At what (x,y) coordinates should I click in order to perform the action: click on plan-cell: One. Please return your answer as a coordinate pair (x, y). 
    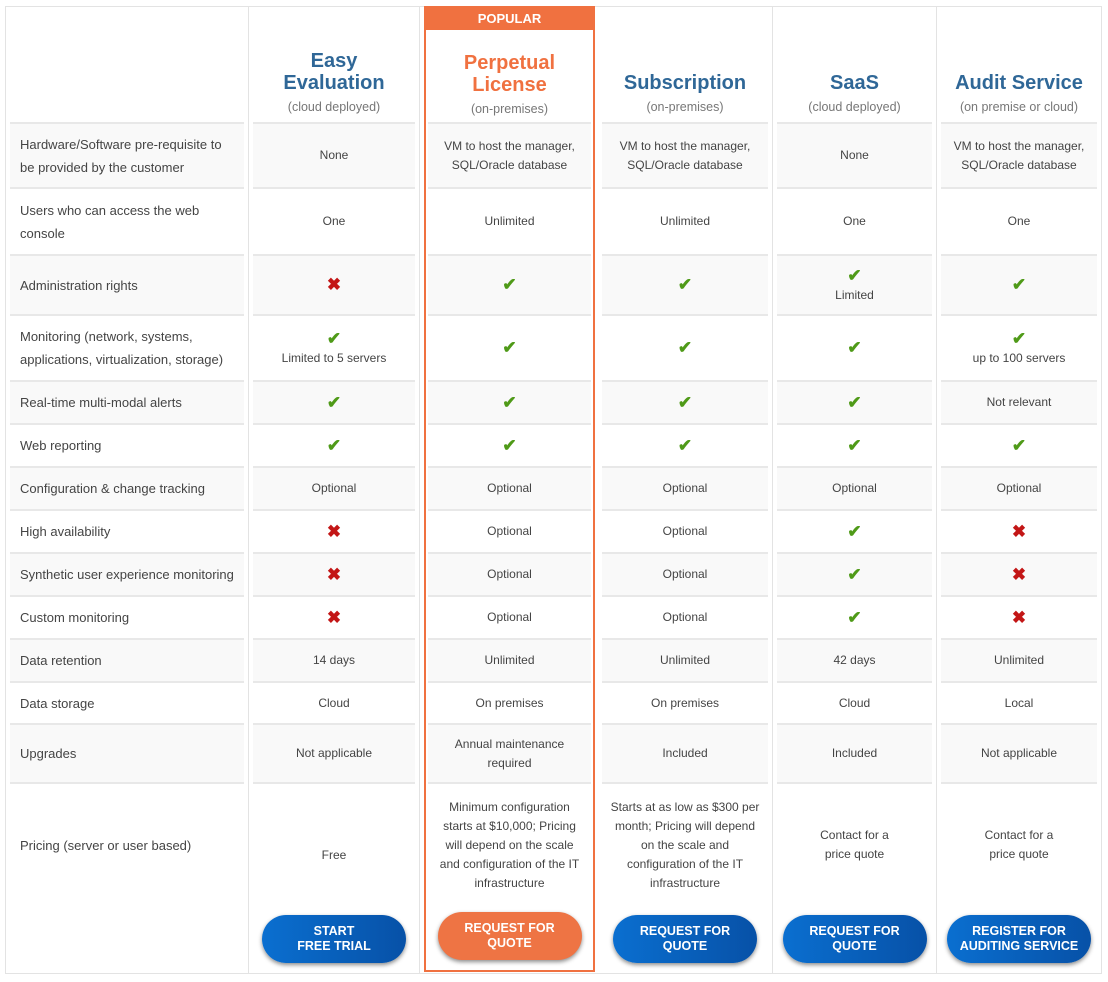
    Looking at the image, I should click on (854, 220).